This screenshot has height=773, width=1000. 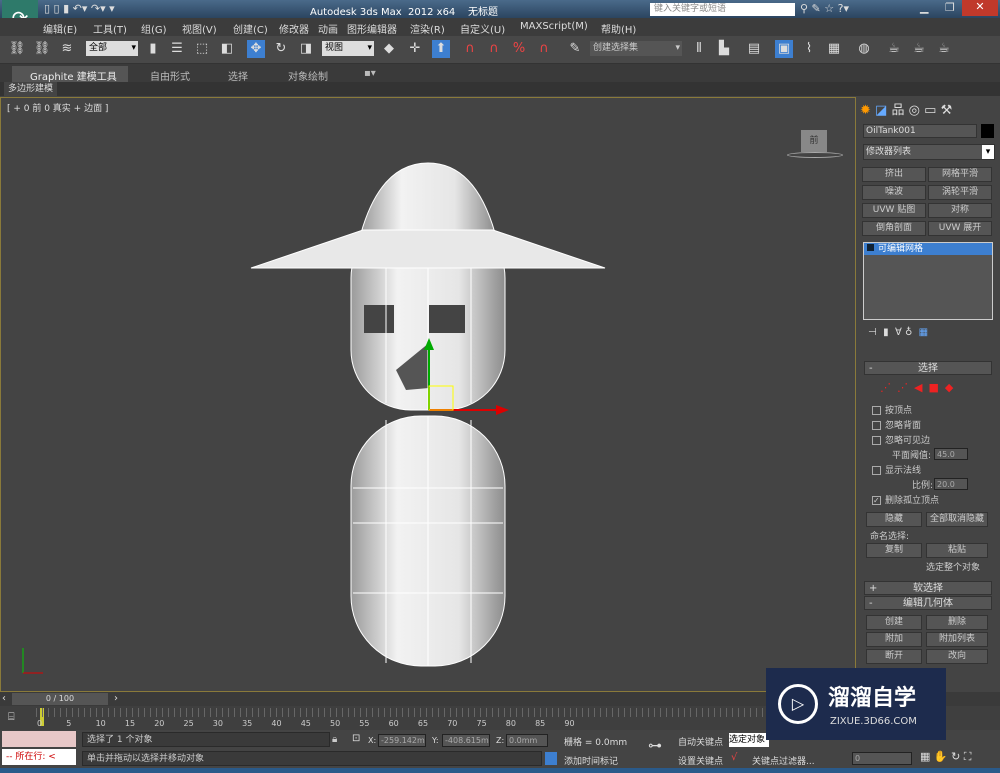 I want to click on angle-snap-icon: ∩, so click(x=494, y=49).